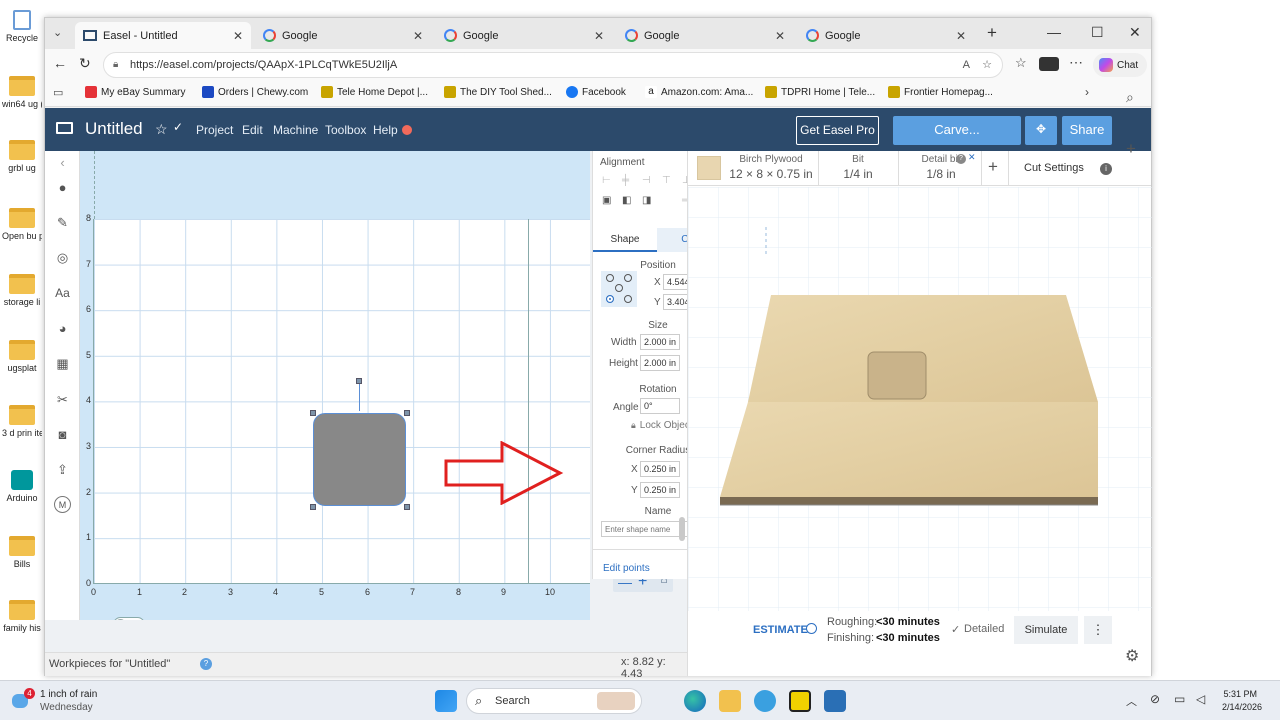 This screenshot has height=720, width=1280. What do you see at coordinates (765, 701) in the screenshot?
I see `app-globe-icon` at bounding box center [765, 701].